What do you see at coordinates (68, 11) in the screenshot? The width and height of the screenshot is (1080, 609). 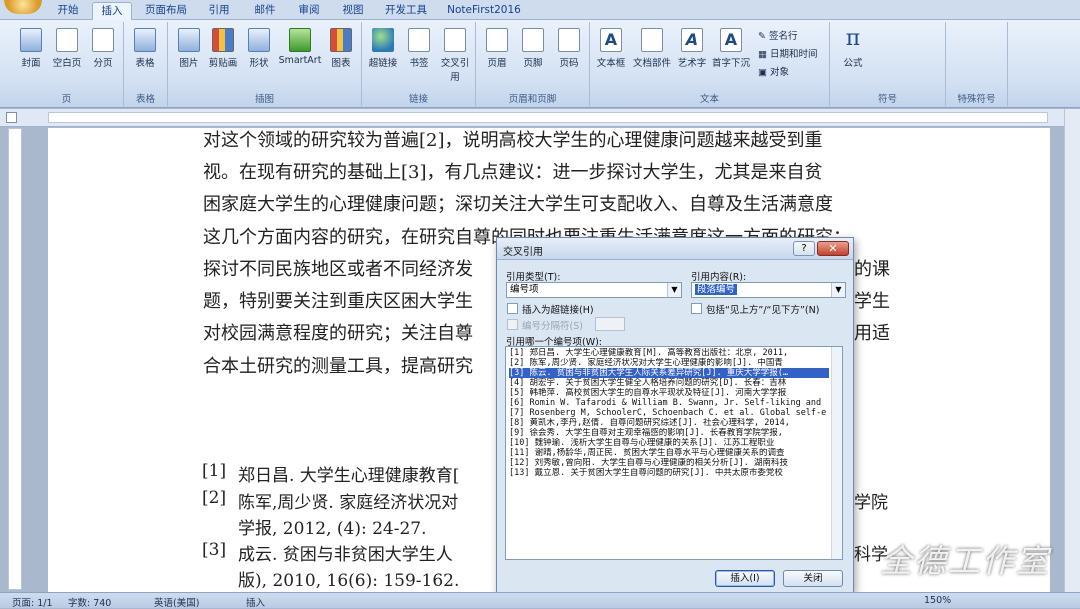 I see `tab-home: 开始` at bounding box center [68, 11].